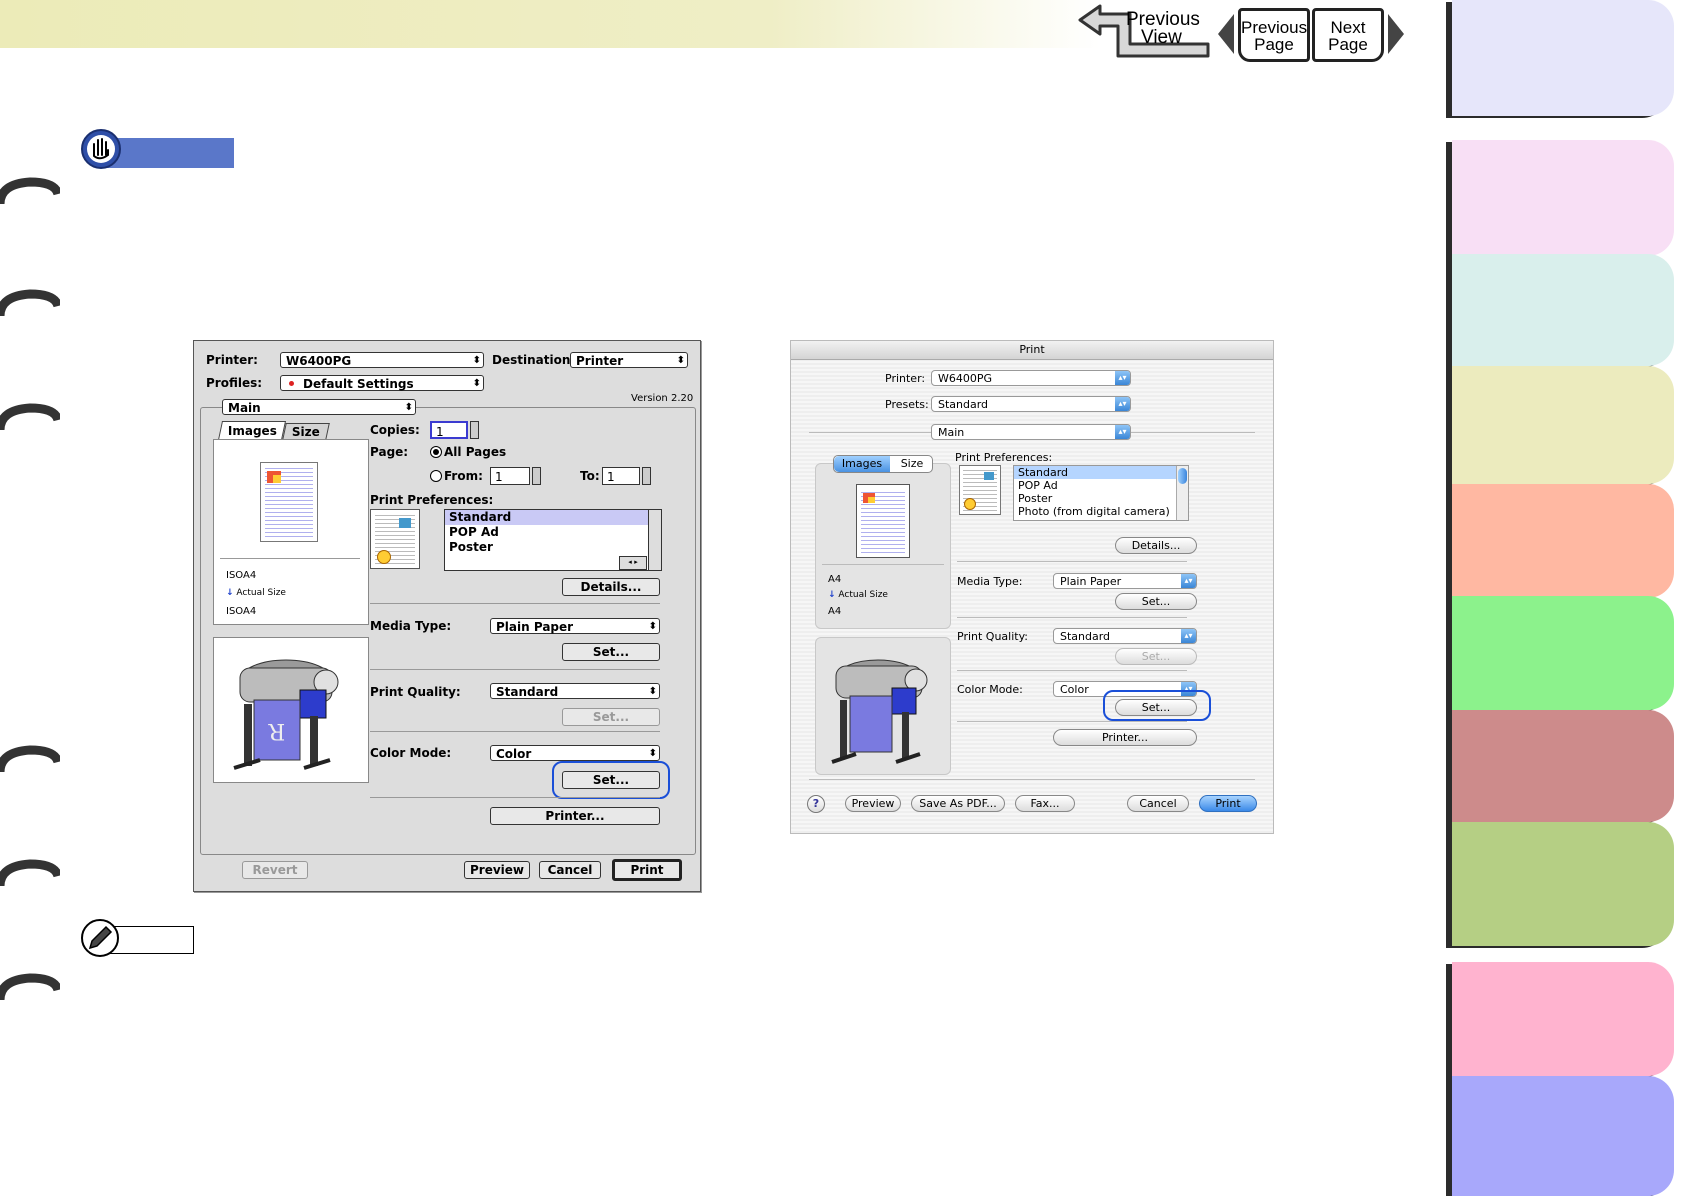 This screenshot has height=1196, width=1684. What do you see at coordinates (261, 593) in the screenshot?
I see `scale-text: Actual Size` at bounding box center [261, 593].